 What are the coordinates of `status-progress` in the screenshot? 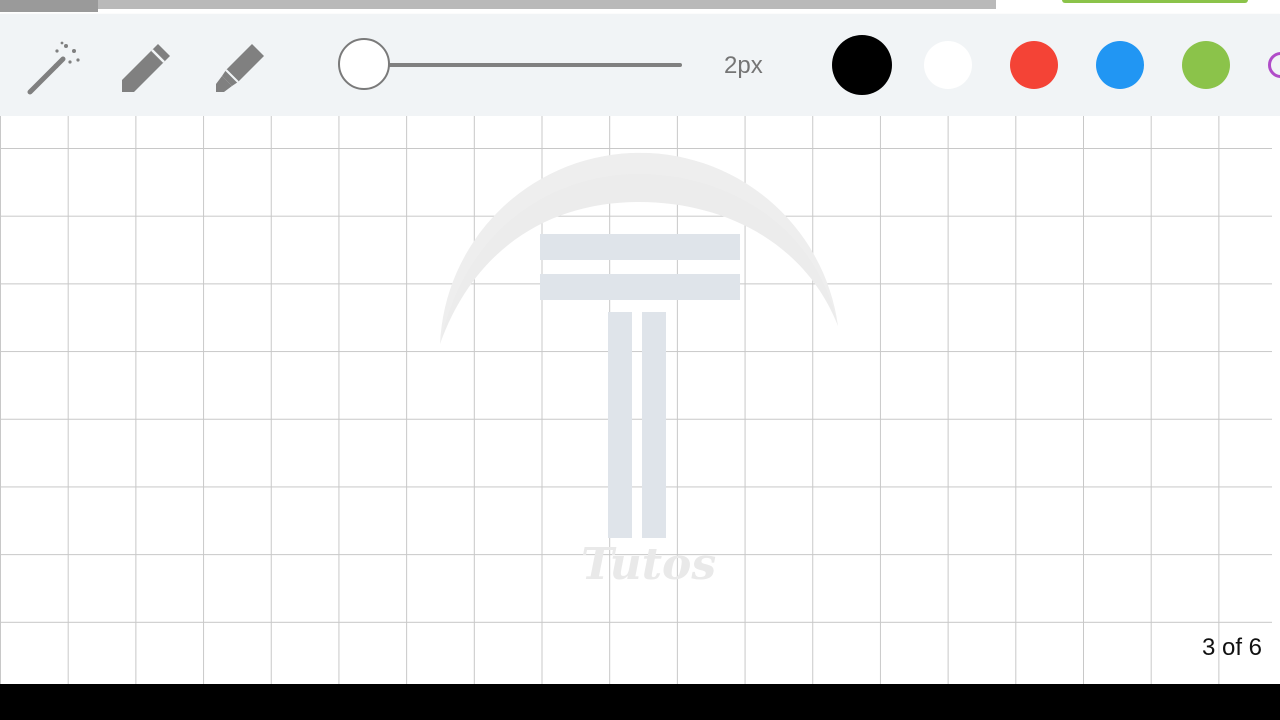 It's located at (547, 4).